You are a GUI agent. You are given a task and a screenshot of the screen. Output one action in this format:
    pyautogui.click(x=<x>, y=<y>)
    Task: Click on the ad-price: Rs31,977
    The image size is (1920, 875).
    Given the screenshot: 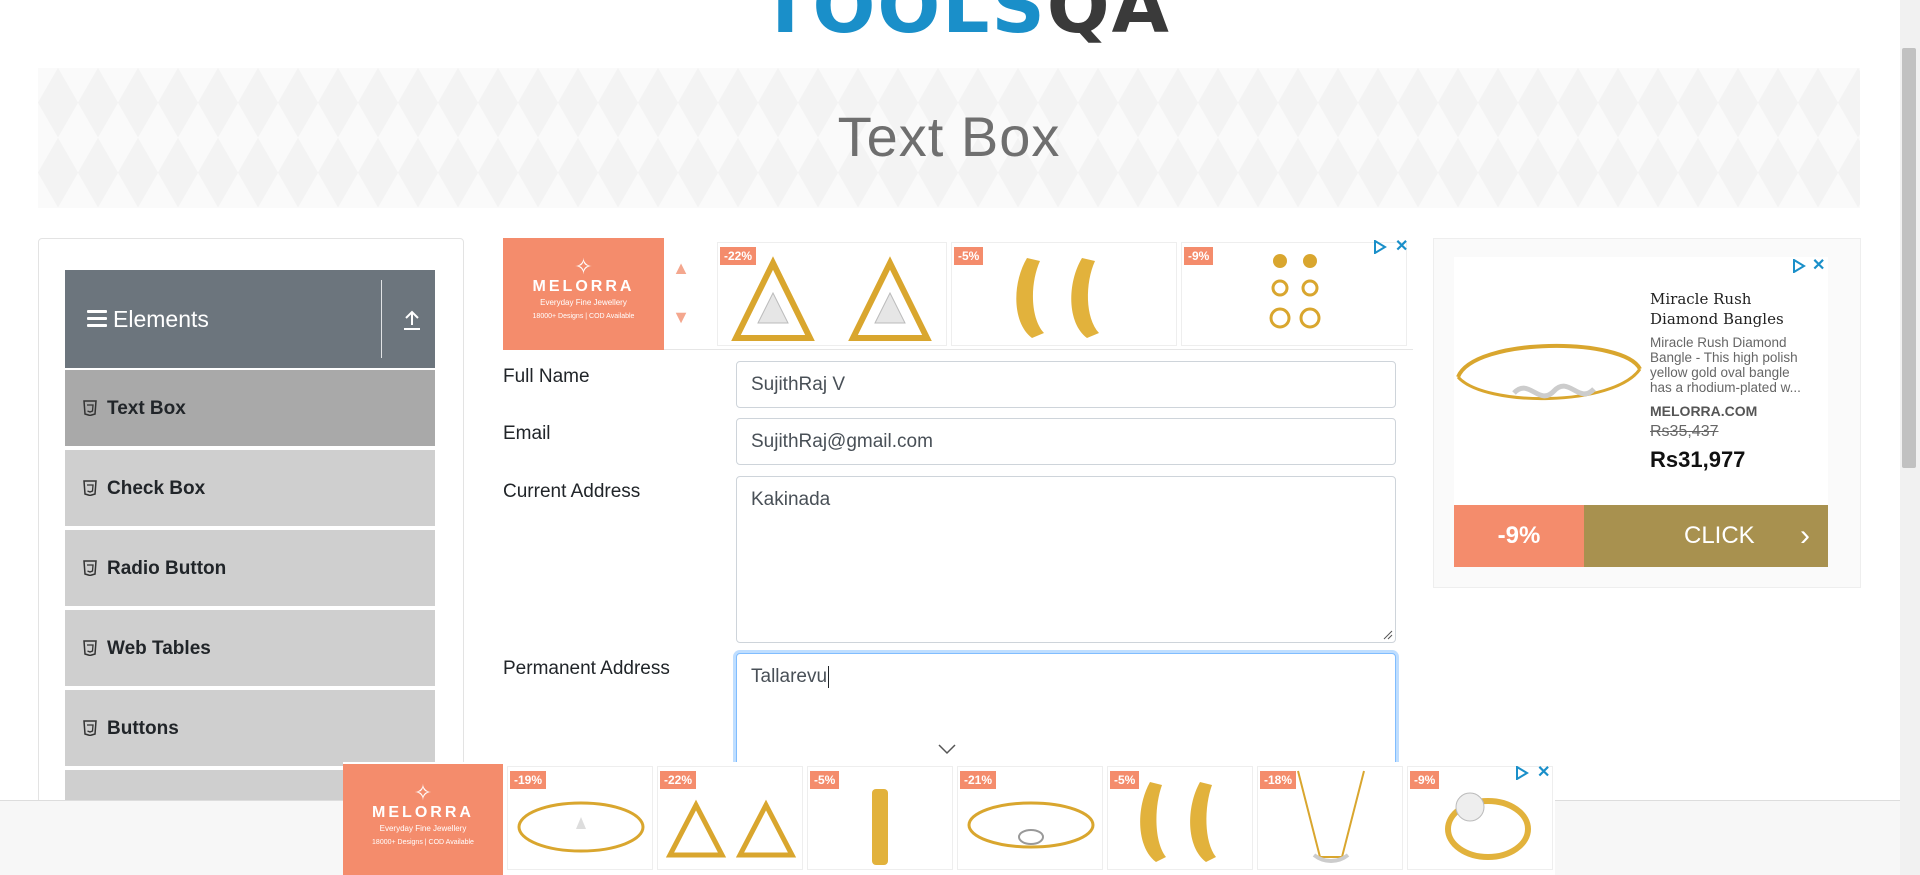 What is the action you would take?
    pyautogui.click(x=1698, y=459)
    